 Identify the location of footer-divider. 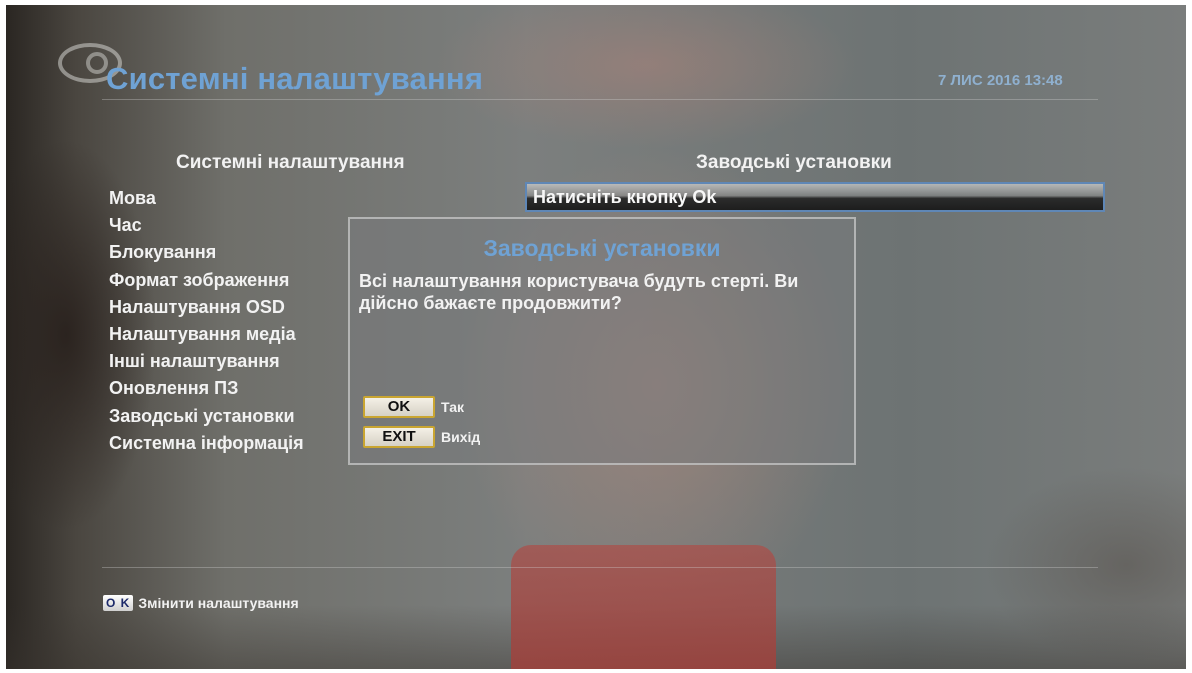
(600, 567).